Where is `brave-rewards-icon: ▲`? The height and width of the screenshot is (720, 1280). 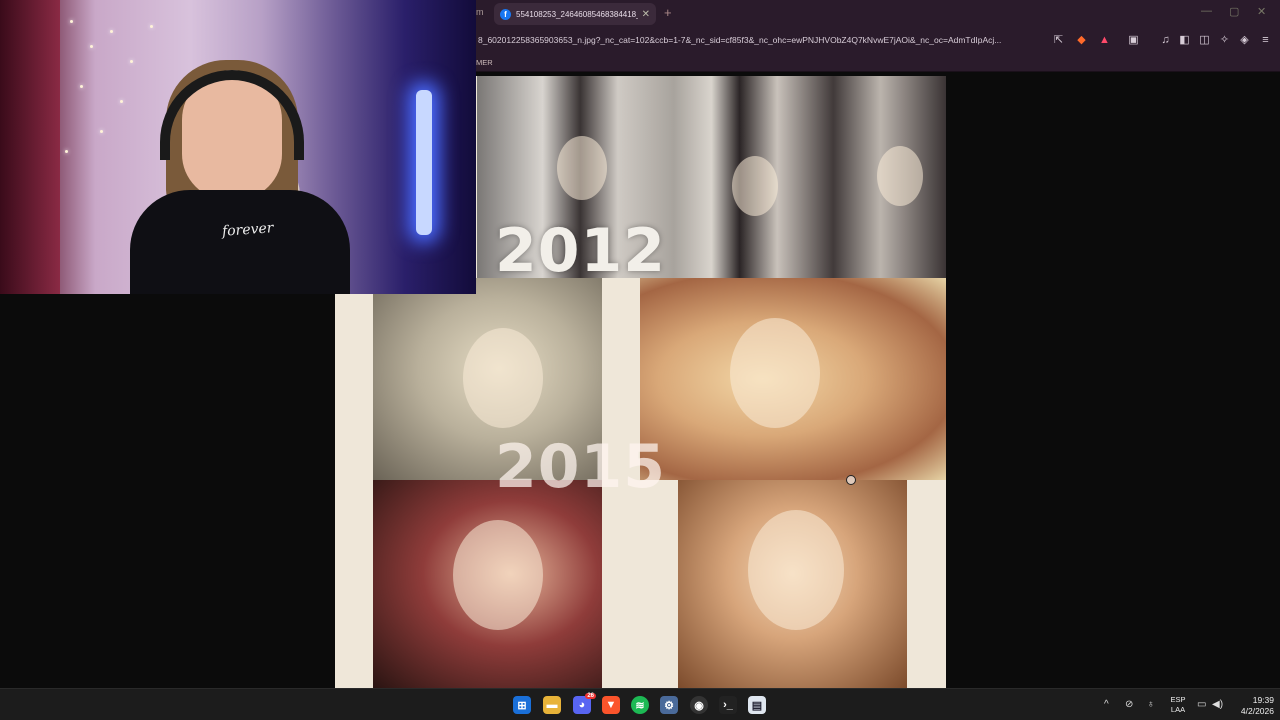
brave-rewards-icon: ▲ is located at coordinates (1104, 40).